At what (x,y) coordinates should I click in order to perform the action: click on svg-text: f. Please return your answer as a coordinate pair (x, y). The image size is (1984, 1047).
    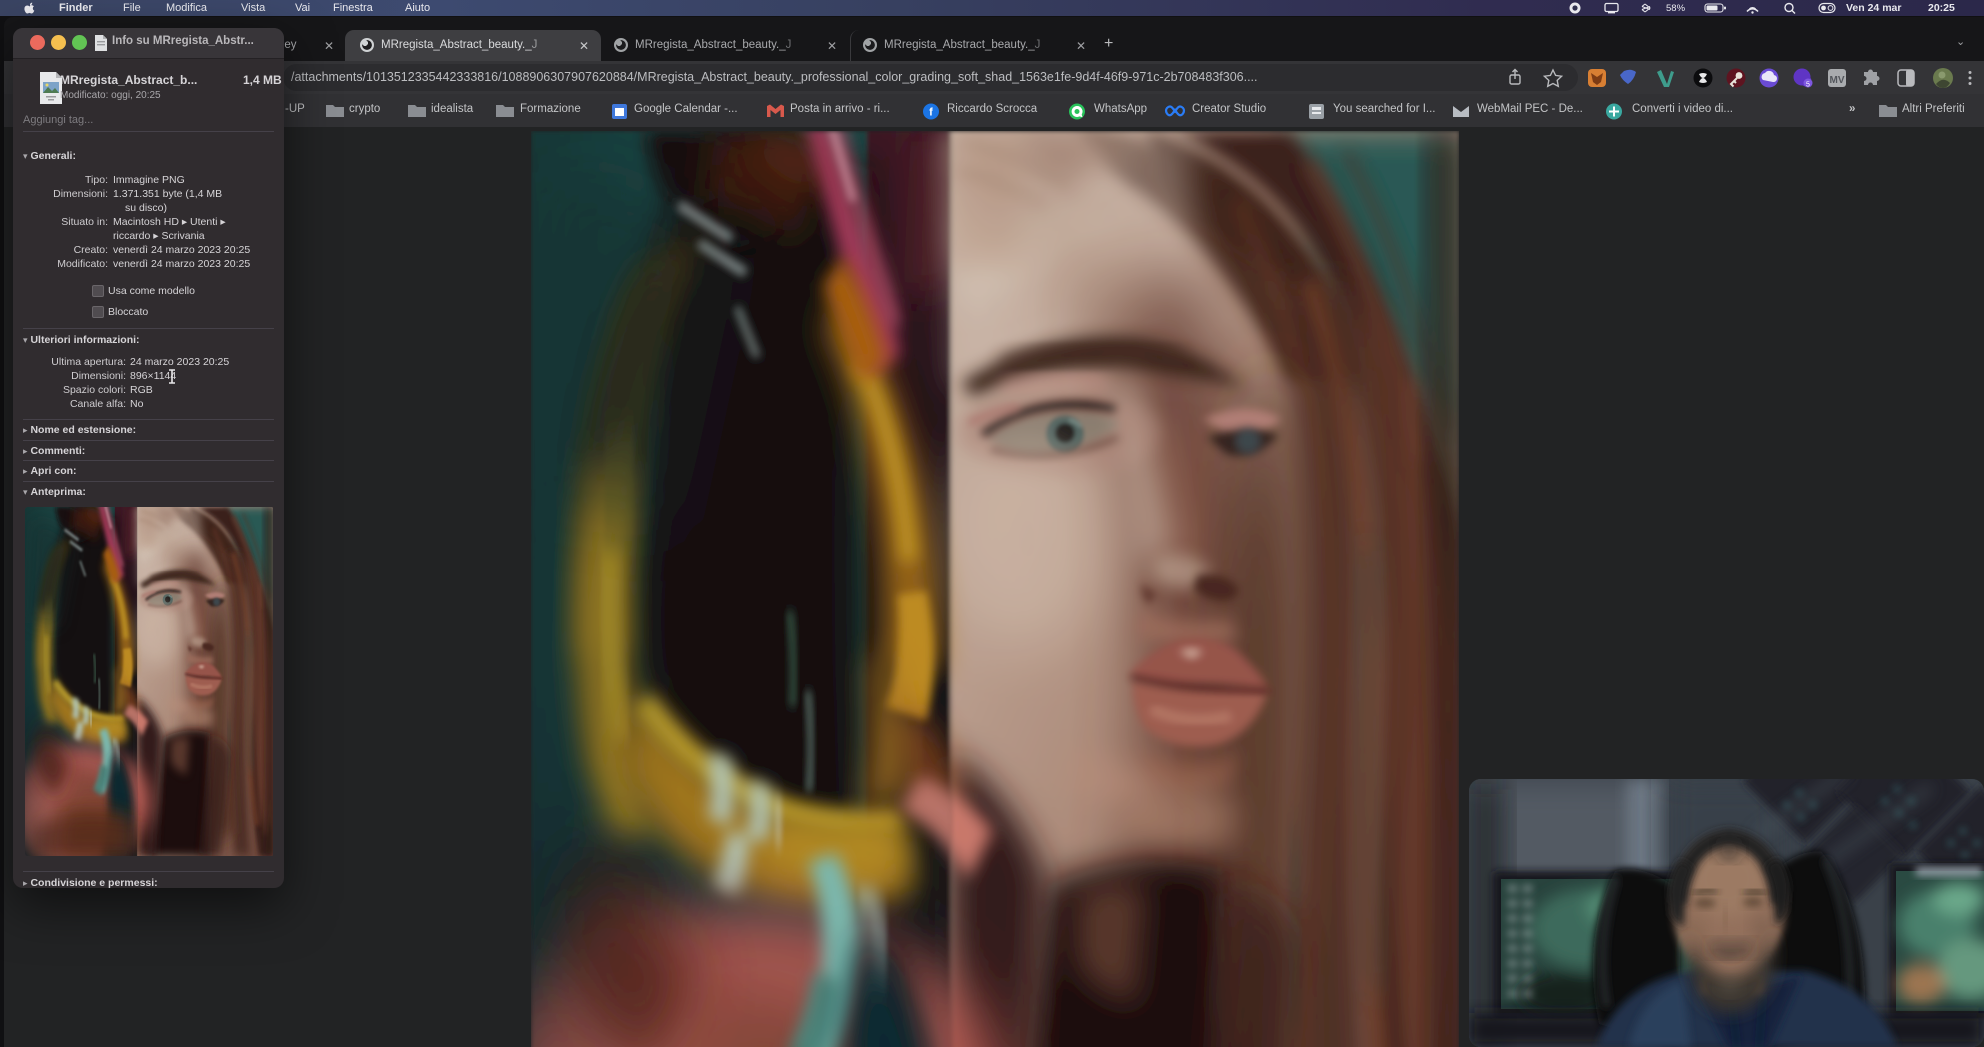
    Looking at the image, I should click on (931, 113).